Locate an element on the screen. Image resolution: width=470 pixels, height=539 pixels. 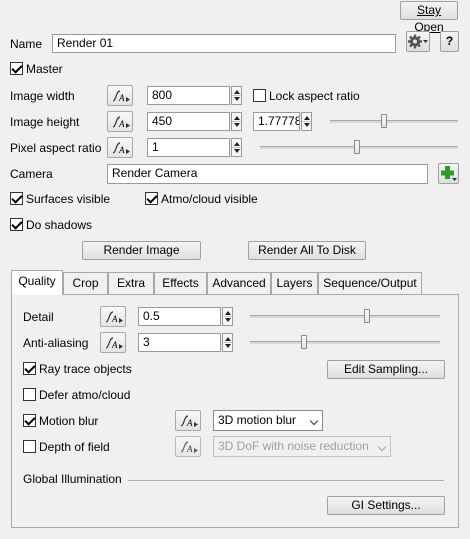
detail-field: 0.5 is located at coordinates (179, 316).